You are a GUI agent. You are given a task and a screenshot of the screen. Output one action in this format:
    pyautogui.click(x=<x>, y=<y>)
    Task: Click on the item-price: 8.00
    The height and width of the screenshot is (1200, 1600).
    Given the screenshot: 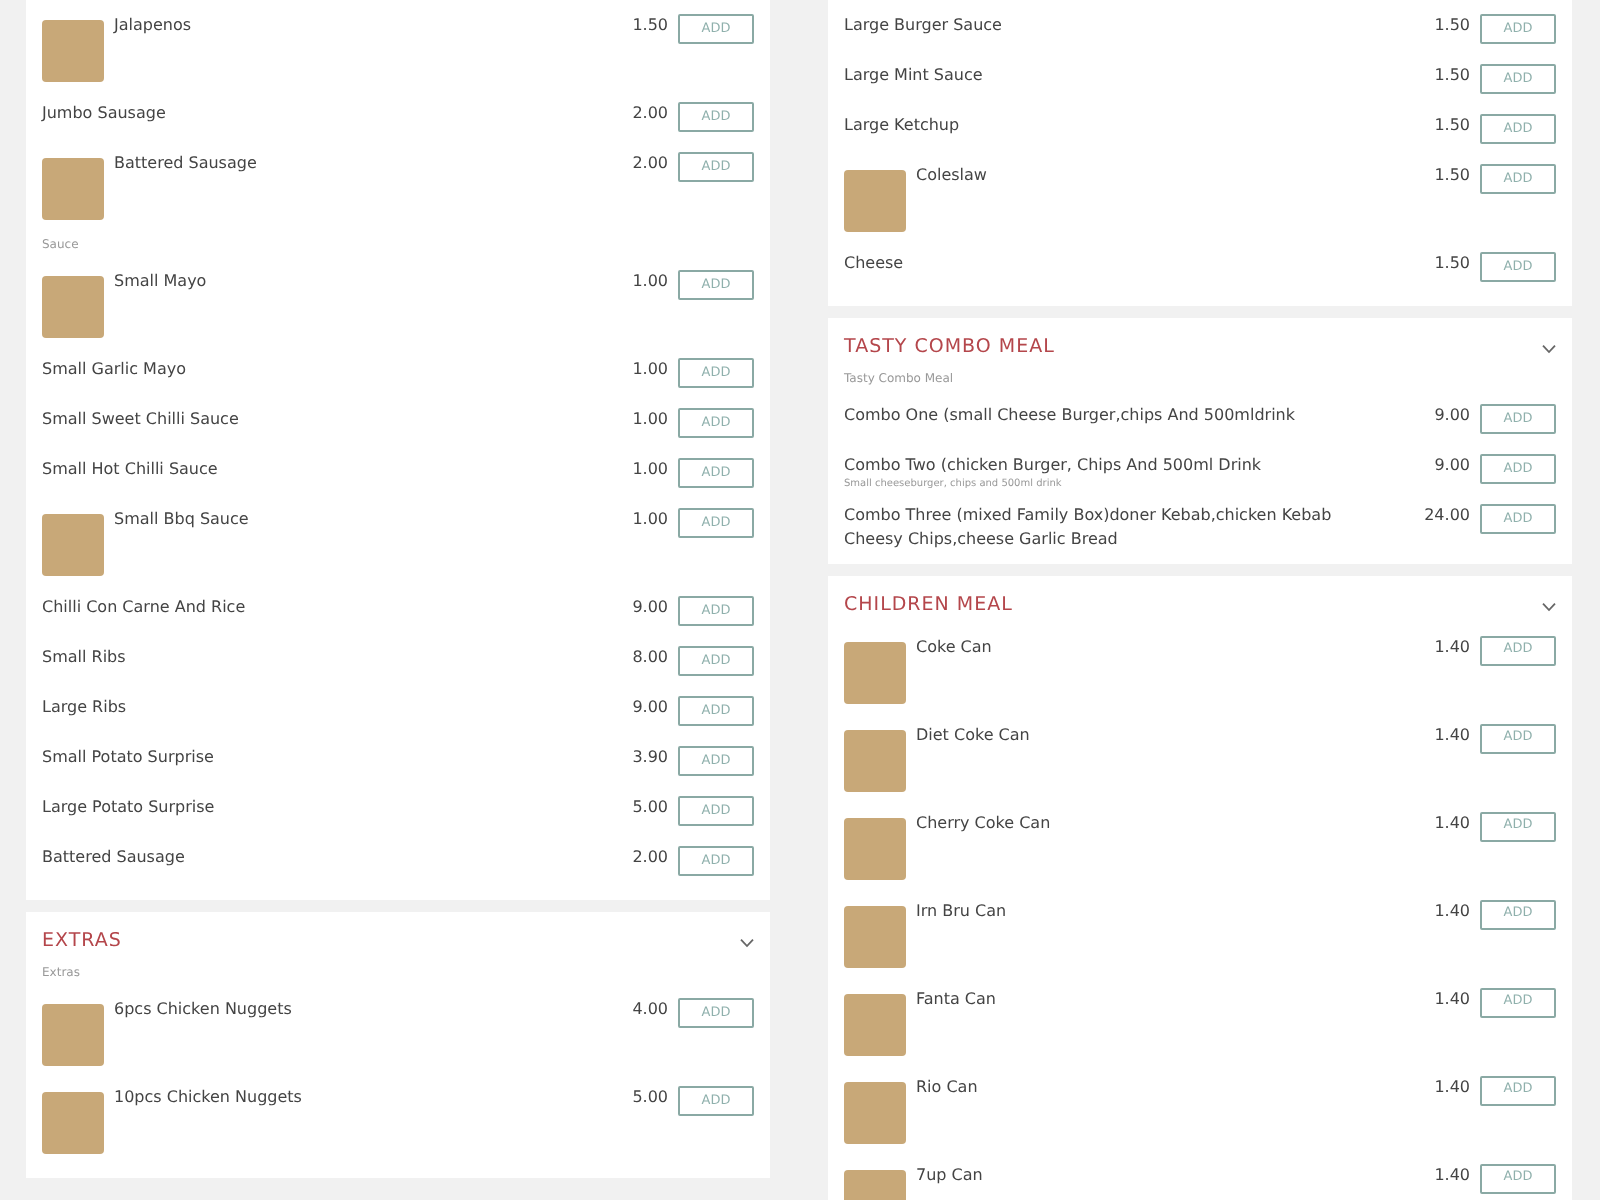 What is the action you would take?
    pyautogui.click(x=649, y=658)
    